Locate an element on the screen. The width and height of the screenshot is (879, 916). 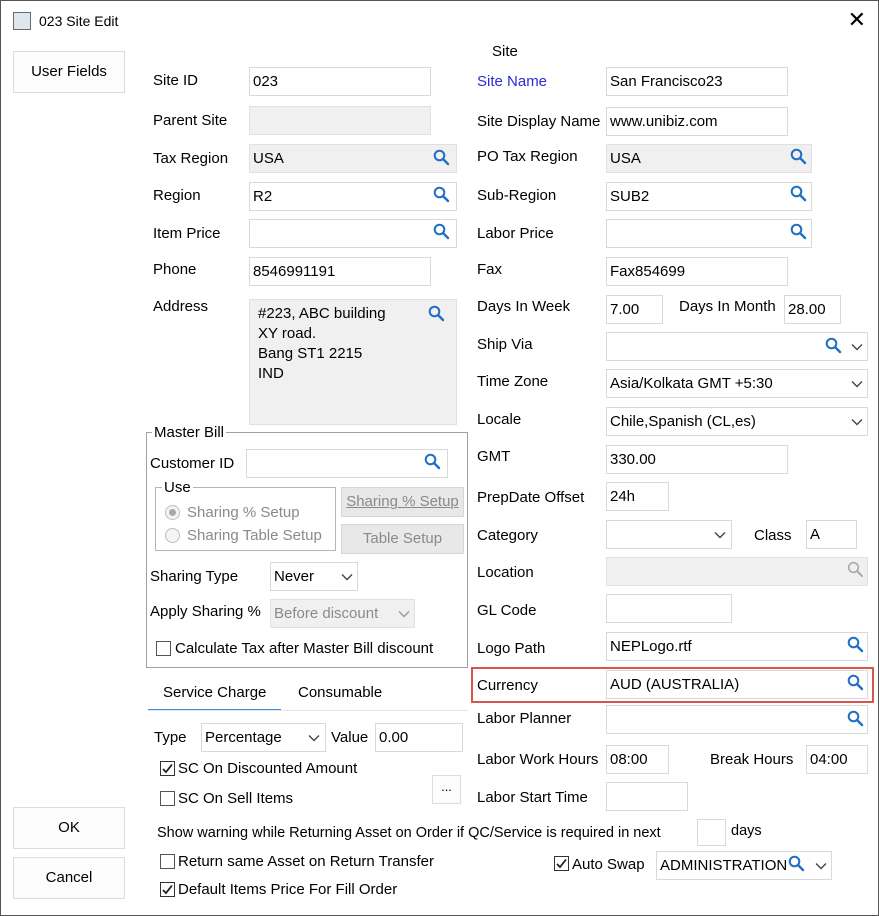
labor-work-hours-label: Labor Work Hours is located at coordinates (538, 759).